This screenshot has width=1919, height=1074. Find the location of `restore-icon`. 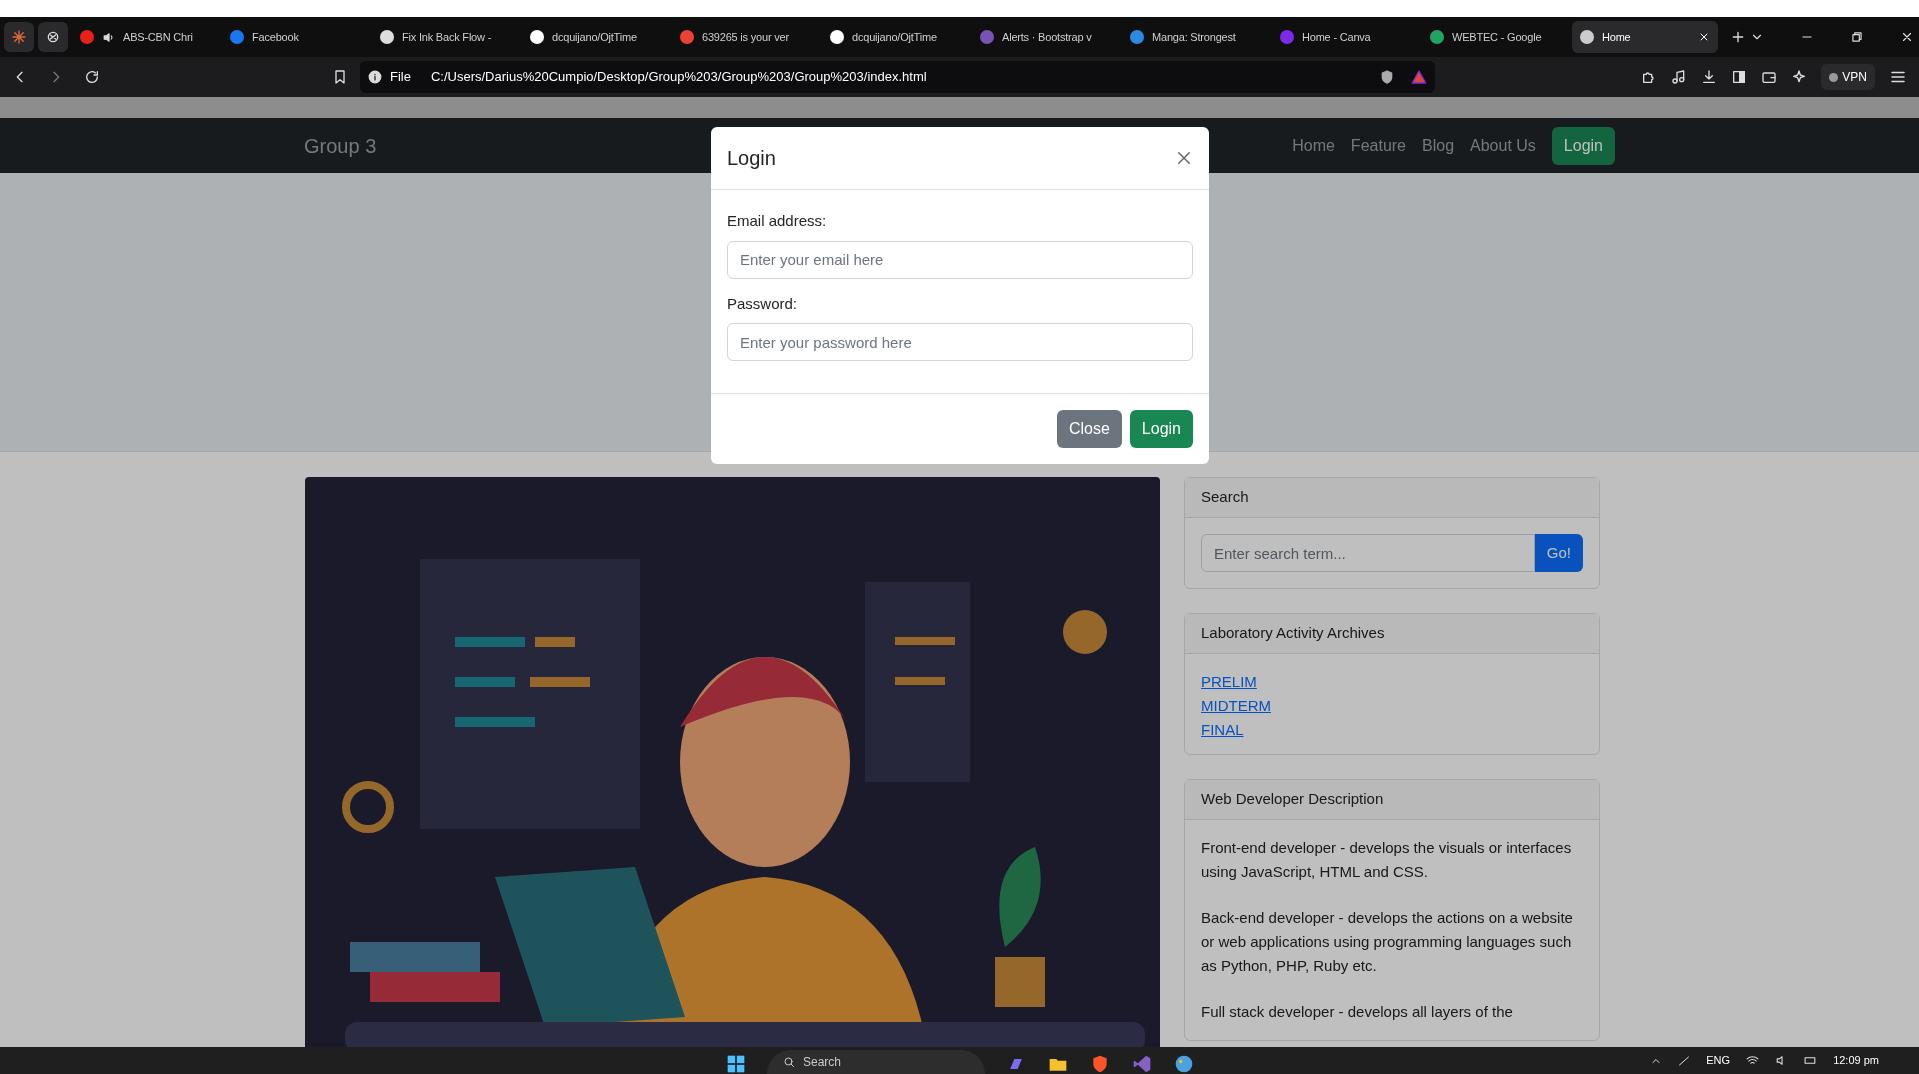

restore-icon is located at coordinates (1857, 37).